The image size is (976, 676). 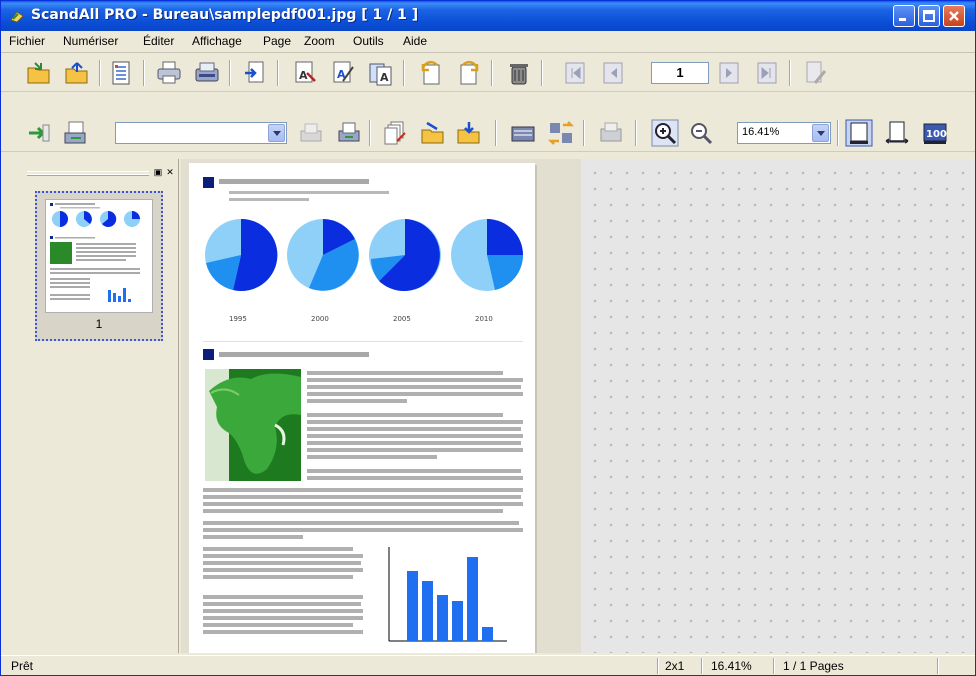 What do you see at coordinates (39, 133) in the screenshot?
I see `scan-to-button` at bounding box center [39, 133].